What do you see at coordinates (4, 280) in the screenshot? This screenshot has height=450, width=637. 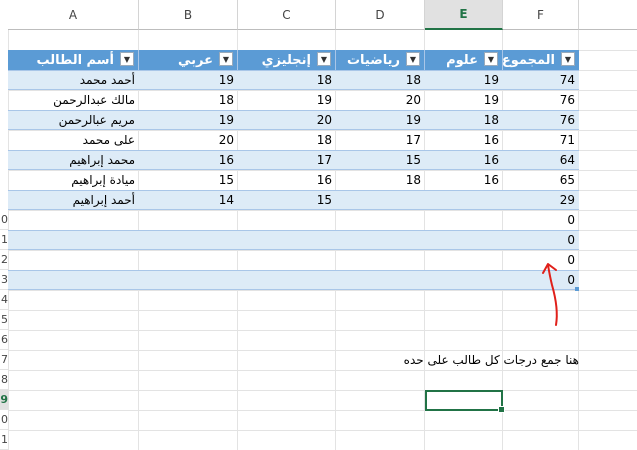 I see `row-number: 3` at bounding box center [4, 280].